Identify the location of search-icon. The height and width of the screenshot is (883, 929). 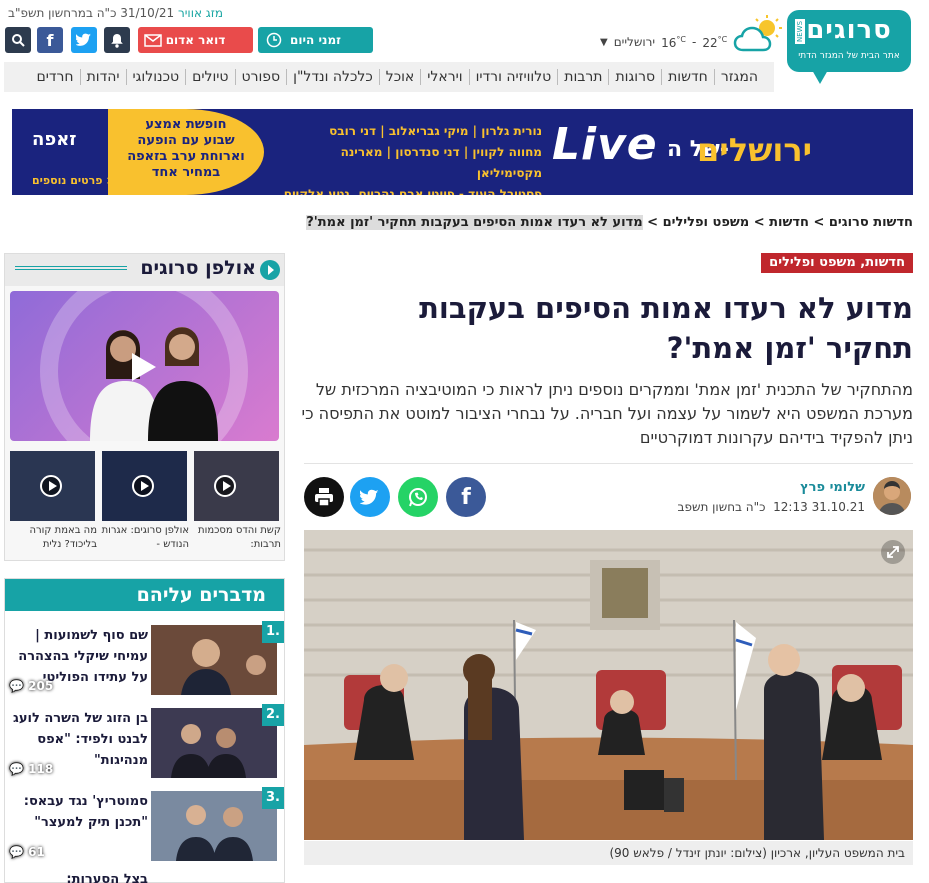
(18, 40).